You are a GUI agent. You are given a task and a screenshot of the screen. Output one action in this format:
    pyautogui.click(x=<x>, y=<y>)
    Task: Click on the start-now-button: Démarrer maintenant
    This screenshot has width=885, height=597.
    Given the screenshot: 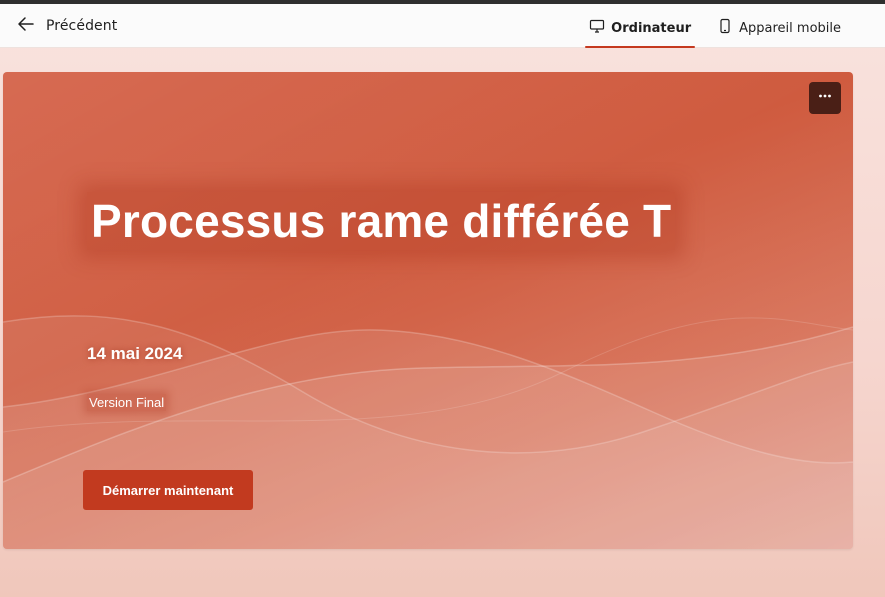 What is the action you would take?
    pyautogui.click(x=168, y=490)
    